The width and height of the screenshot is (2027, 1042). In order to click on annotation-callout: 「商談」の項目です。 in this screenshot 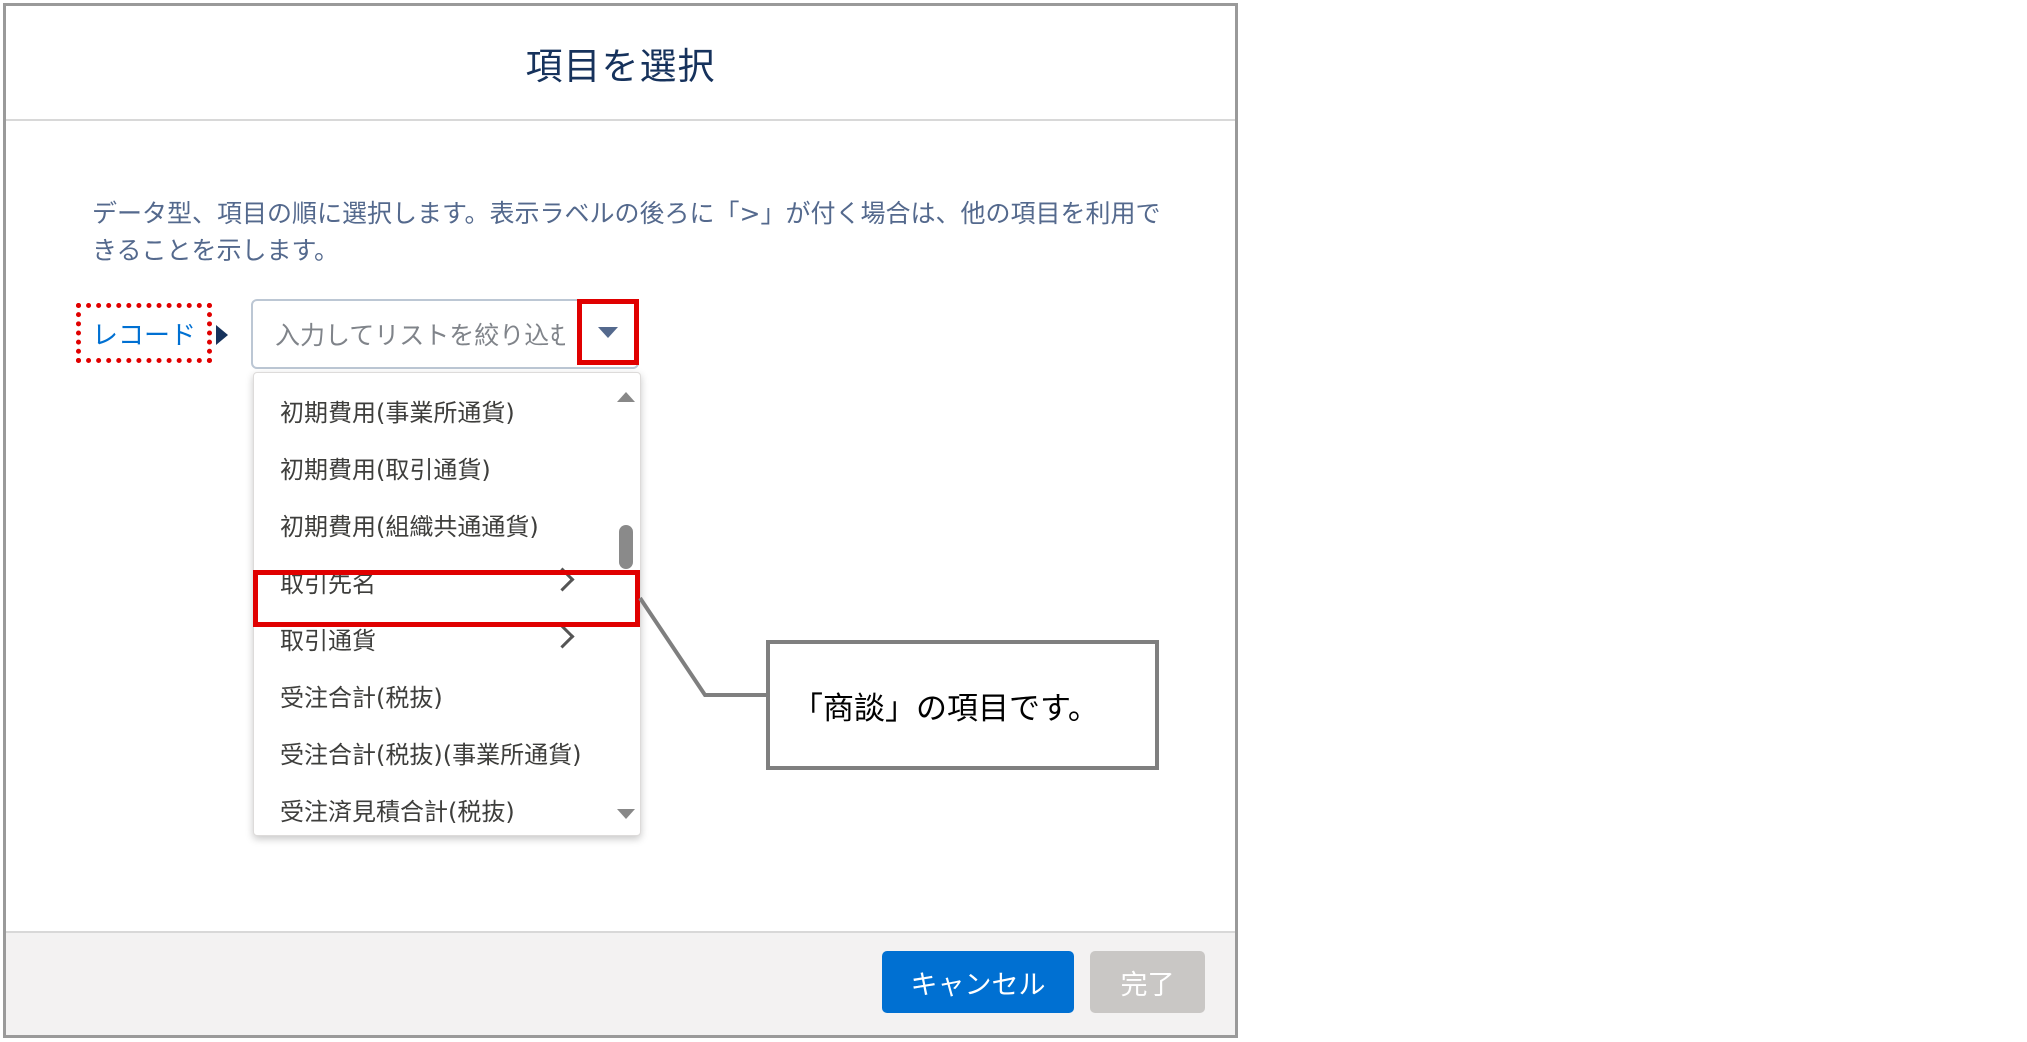, I will do `click(962, 705)`.